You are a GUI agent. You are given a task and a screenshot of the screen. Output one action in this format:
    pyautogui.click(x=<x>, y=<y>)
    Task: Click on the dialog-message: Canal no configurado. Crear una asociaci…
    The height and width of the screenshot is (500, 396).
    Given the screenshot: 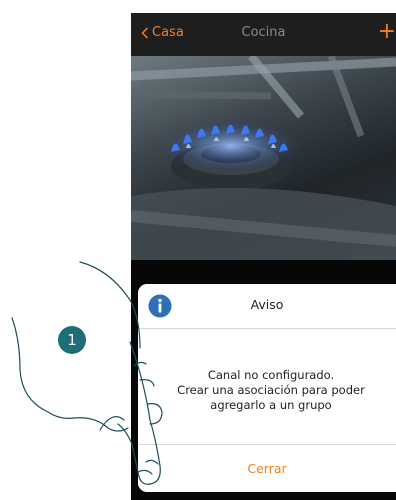 What is the action you would take?
    pyautogui.click(x=271, y=390)
    